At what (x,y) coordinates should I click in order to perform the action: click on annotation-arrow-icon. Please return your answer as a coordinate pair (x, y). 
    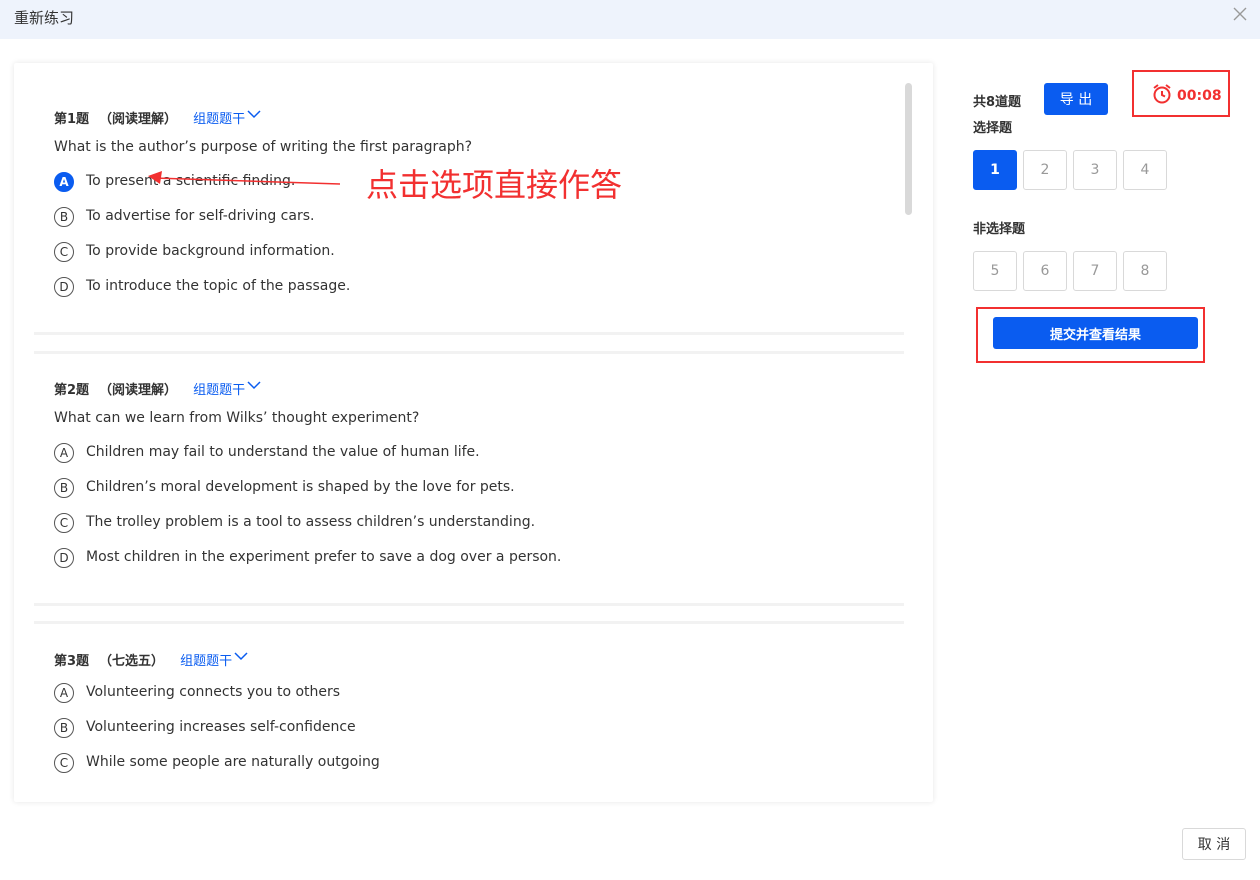
    Looking at the image, I should click on (244, 178).